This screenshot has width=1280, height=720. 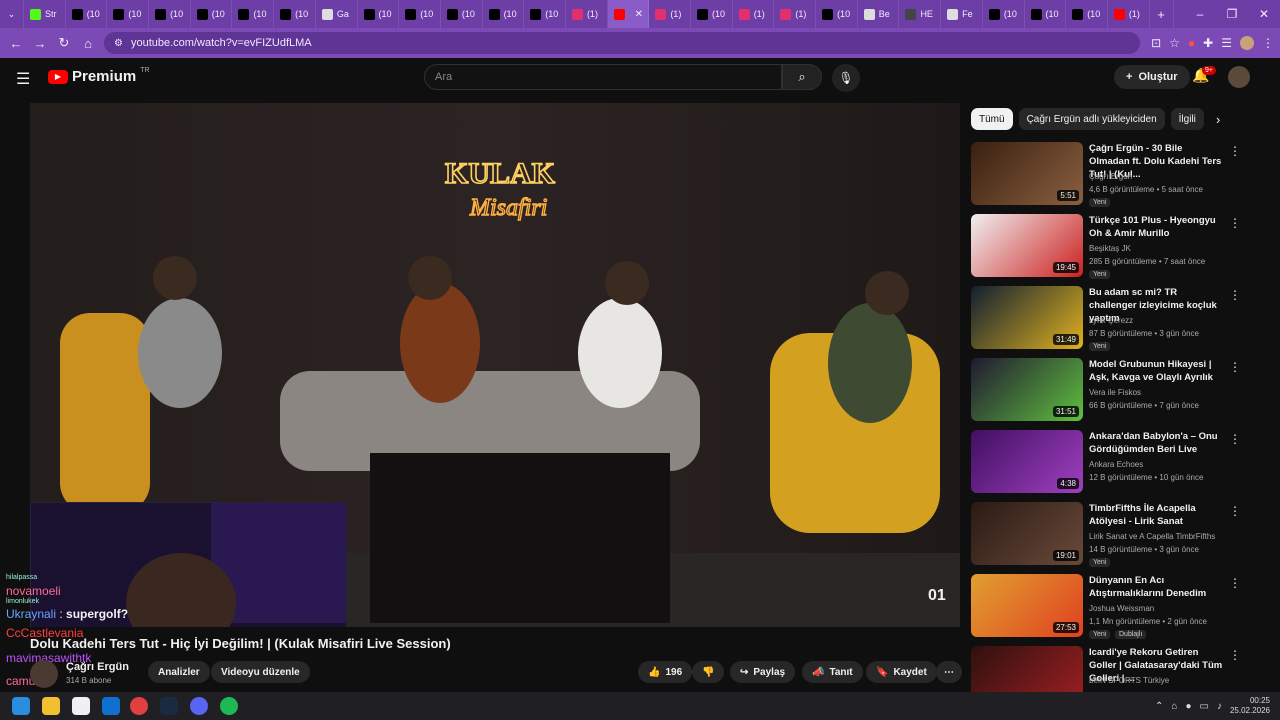 What do you see at coordinates (1174, 43) in the screenshot?
I see `bookmark-star-icon: ☆` at bounding box center [1174, 43].